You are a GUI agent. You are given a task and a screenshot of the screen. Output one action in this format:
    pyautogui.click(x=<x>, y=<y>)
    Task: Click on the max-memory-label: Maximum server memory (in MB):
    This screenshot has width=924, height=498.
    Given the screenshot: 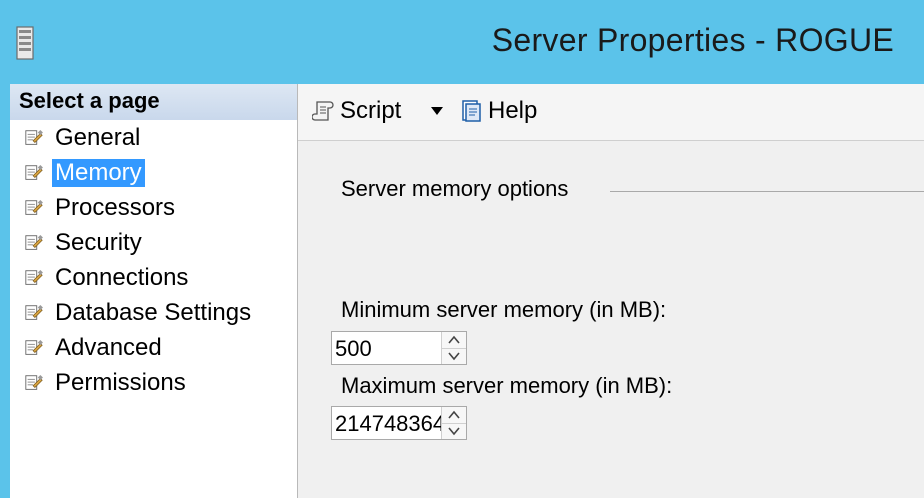 What is the action you would take?
    pyautogui.click(x=507, y=385)
    